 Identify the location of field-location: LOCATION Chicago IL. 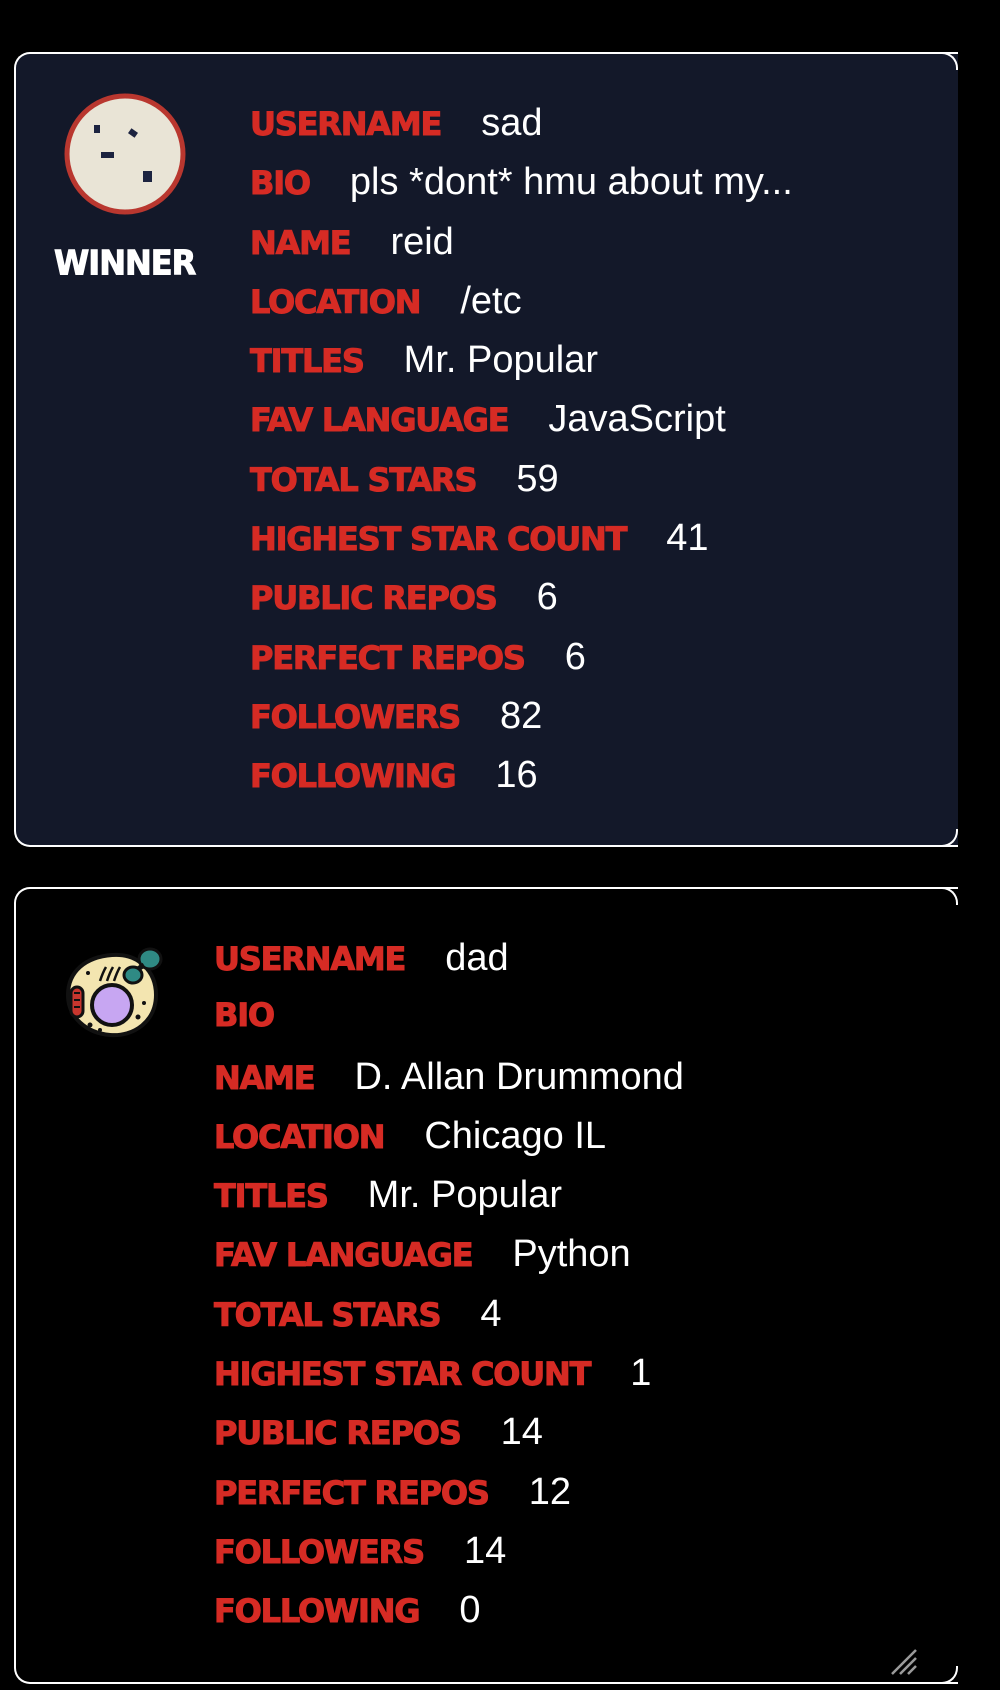
(448, 1144).